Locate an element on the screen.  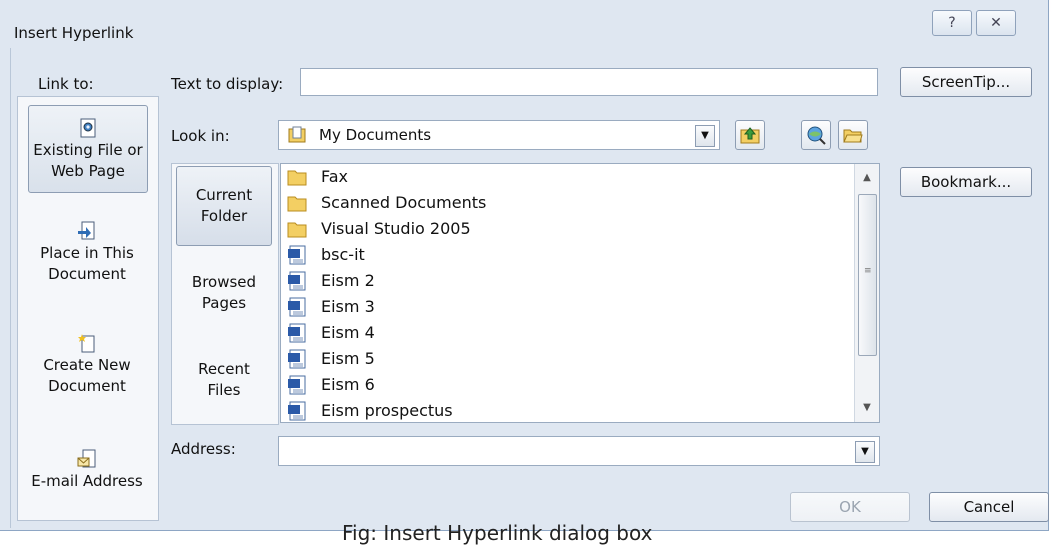
sidebar-item-place-in-document: Place in This Document is located at coordinates (87, 253).